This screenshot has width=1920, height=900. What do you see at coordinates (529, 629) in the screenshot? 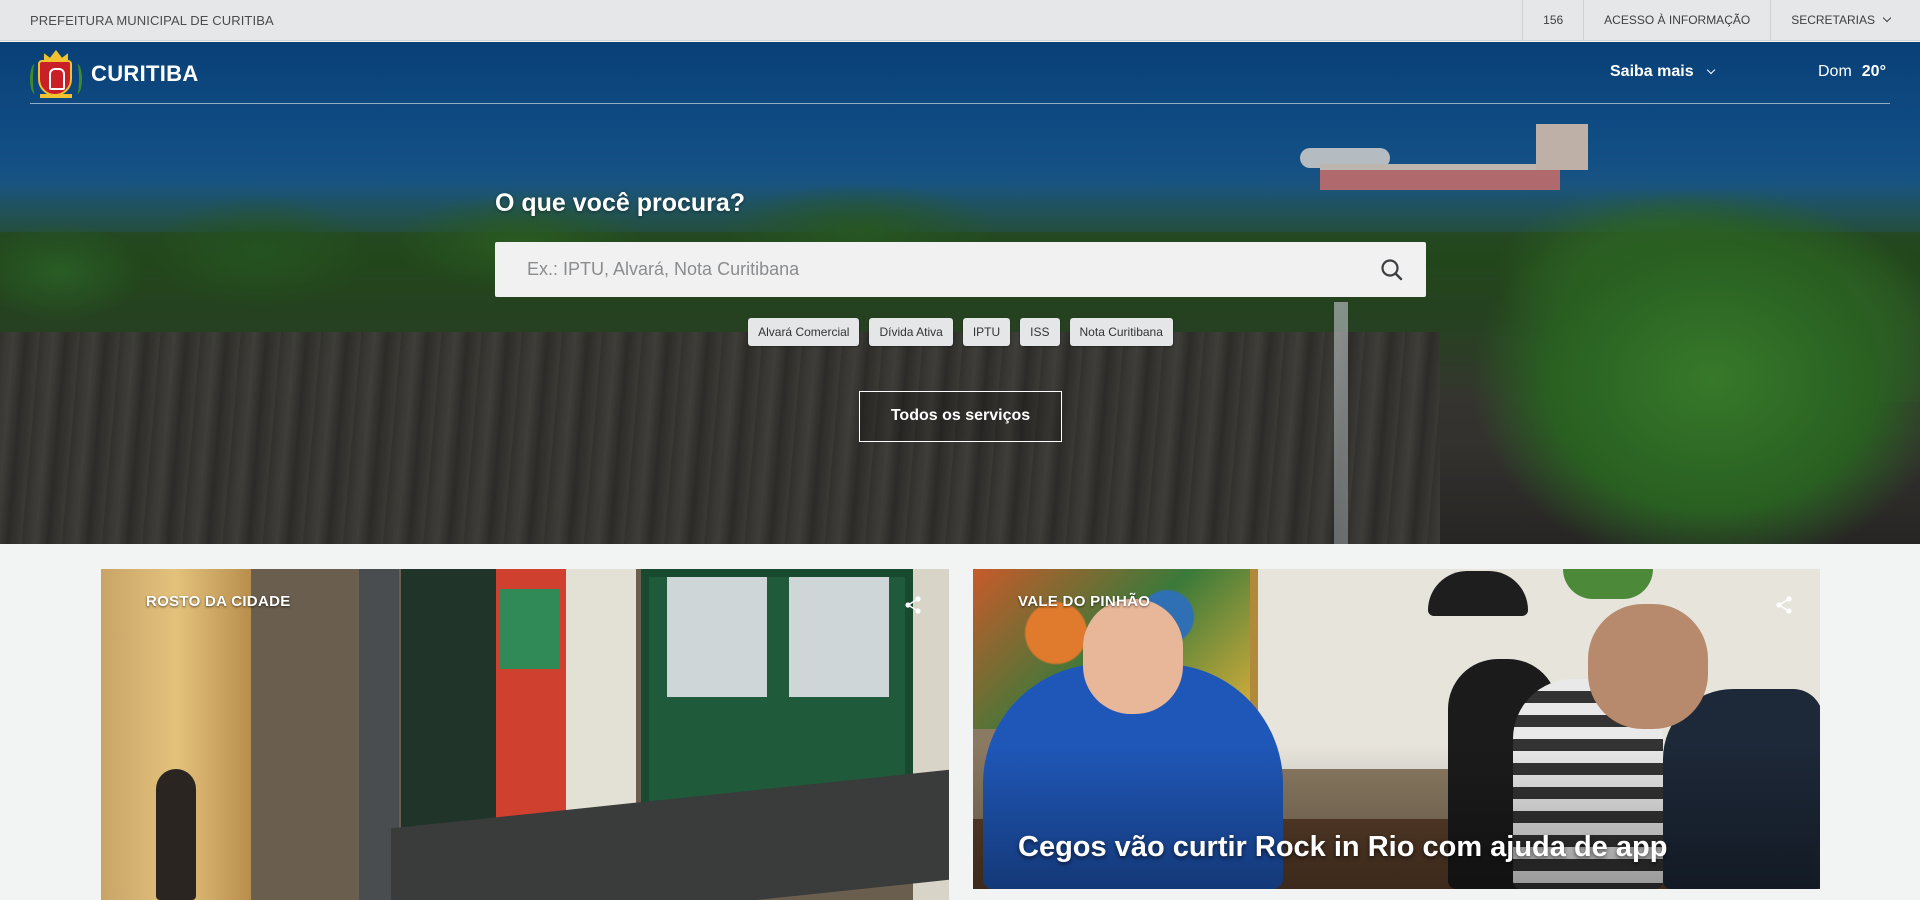
I see `card-image-green-sign` at bounding box center [529, 629].